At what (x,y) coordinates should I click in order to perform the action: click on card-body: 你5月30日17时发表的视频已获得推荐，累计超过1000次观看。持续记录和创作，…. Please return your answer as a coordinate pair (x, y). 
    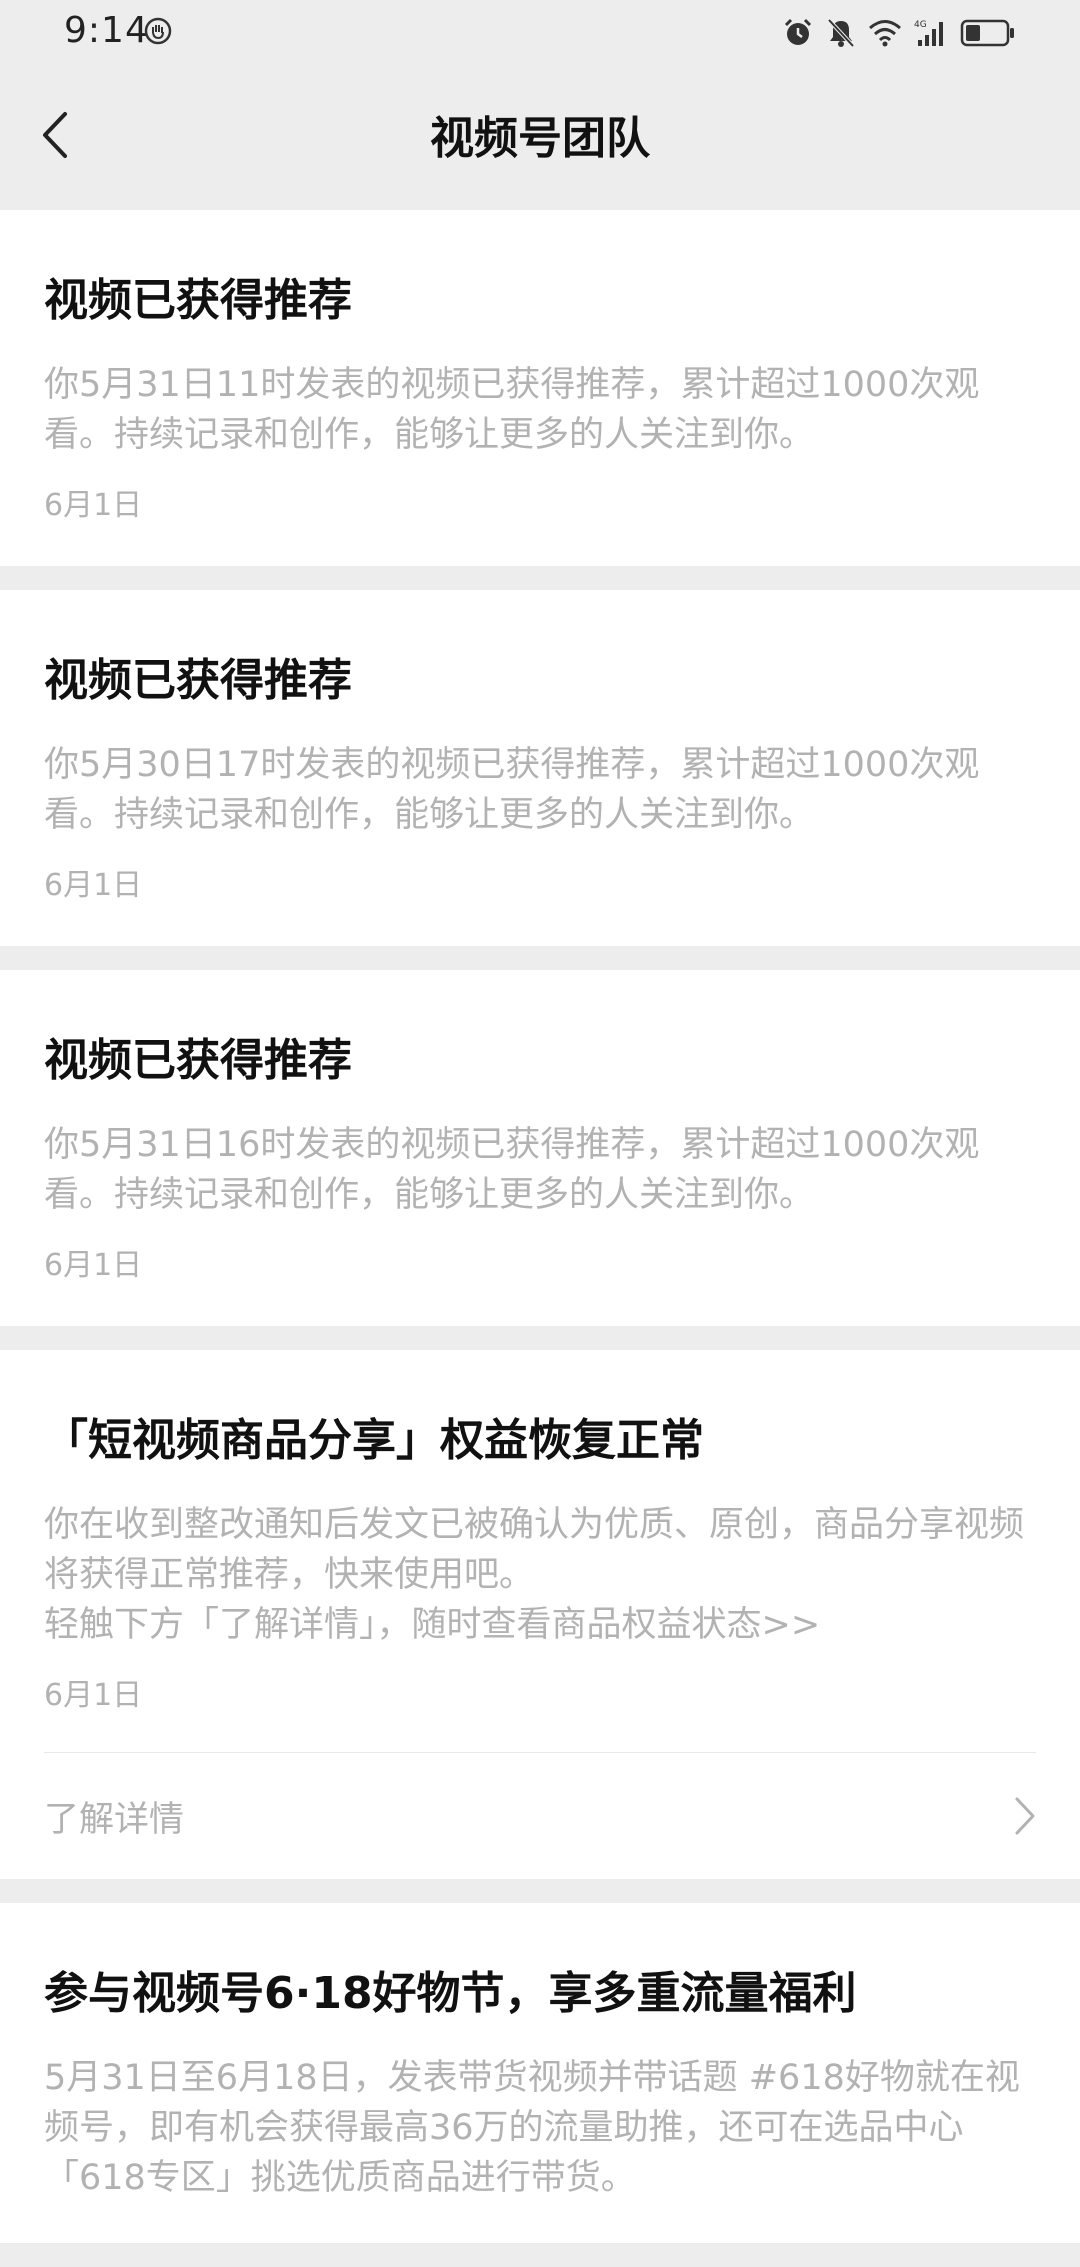
    Looking at the image, I should click on (540, 790).